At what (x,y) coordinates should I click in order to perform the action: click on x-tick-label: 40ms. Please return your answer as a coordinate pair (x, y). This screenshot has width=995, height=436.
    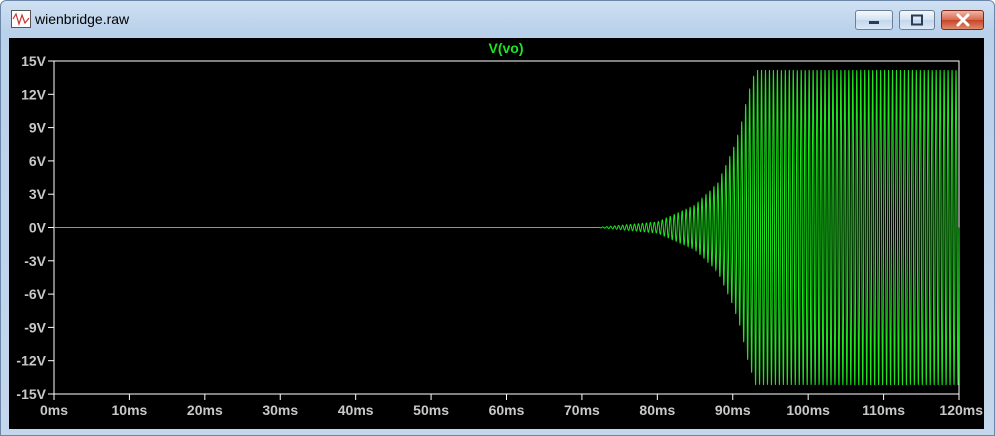
    Looking at the image, I should click on (356, 410).